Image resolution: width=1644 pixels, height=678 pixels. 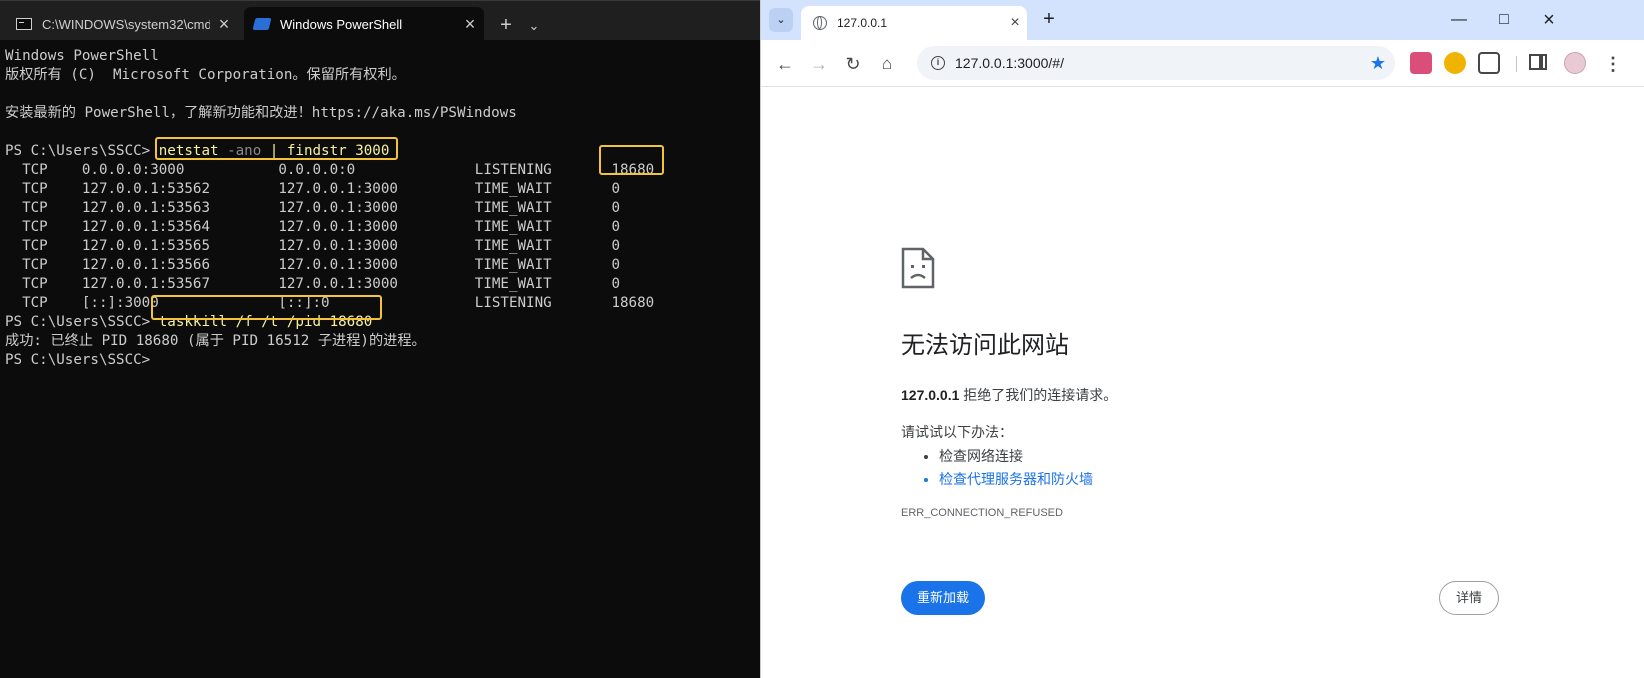 I want to click on terminal-line: PS C:\Users\SSCC>, so click(x=78, y=360).